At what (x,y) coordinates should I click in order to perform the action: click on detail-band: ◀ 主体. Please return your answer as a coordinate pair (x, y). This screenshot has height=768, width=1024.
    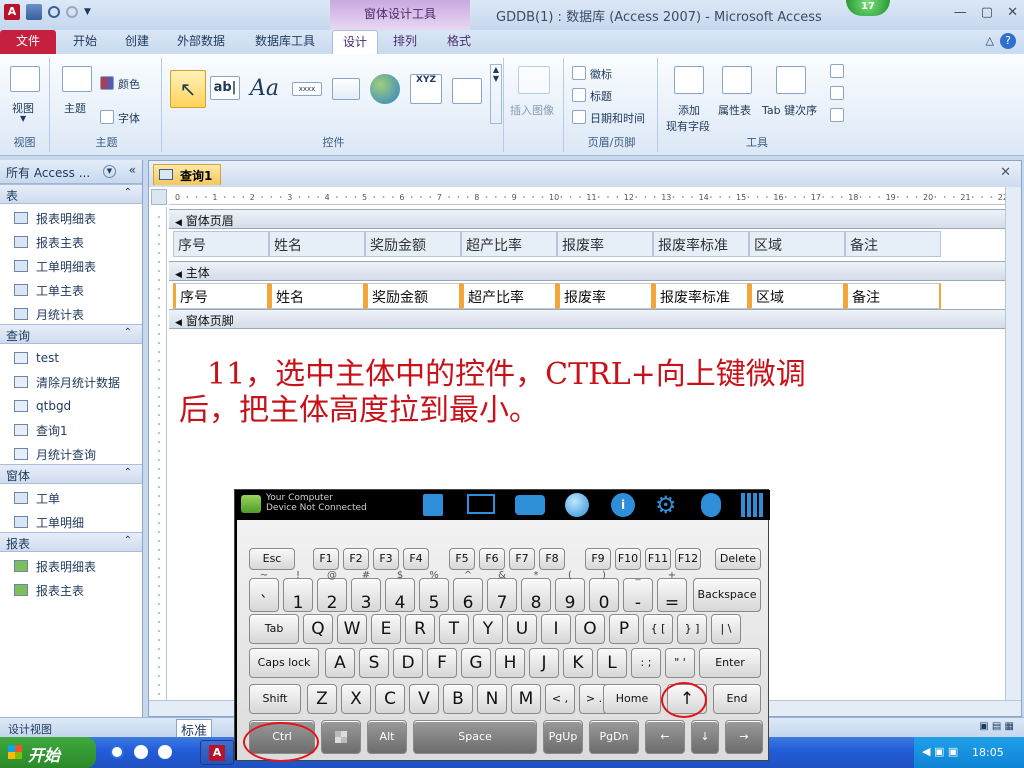
    Looking at the image, I should click on (588, 271).